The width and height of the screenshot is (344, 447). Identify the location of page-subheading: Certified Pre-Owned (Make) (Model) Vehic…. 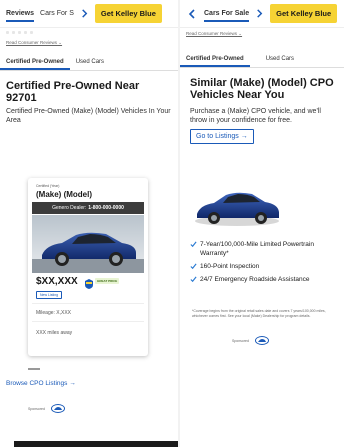
(88, 116).